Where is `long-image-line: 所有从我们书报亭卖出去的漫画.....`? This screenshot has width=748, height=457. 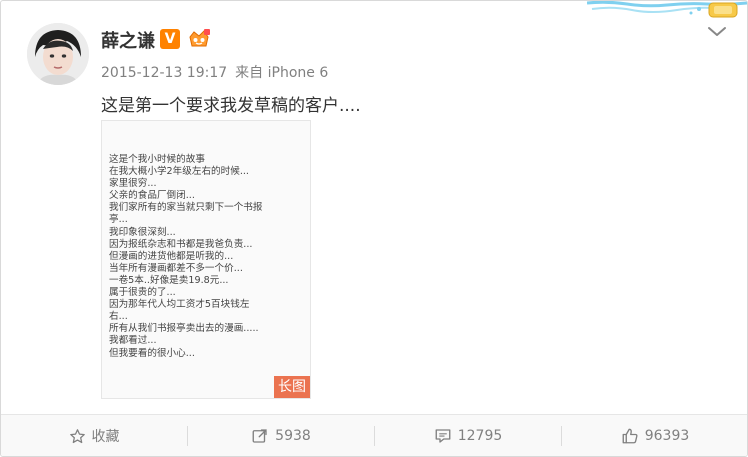 long-image-line: 所有从我们书报亭卖出去的漫画..... is located at coordinates (184, 329).